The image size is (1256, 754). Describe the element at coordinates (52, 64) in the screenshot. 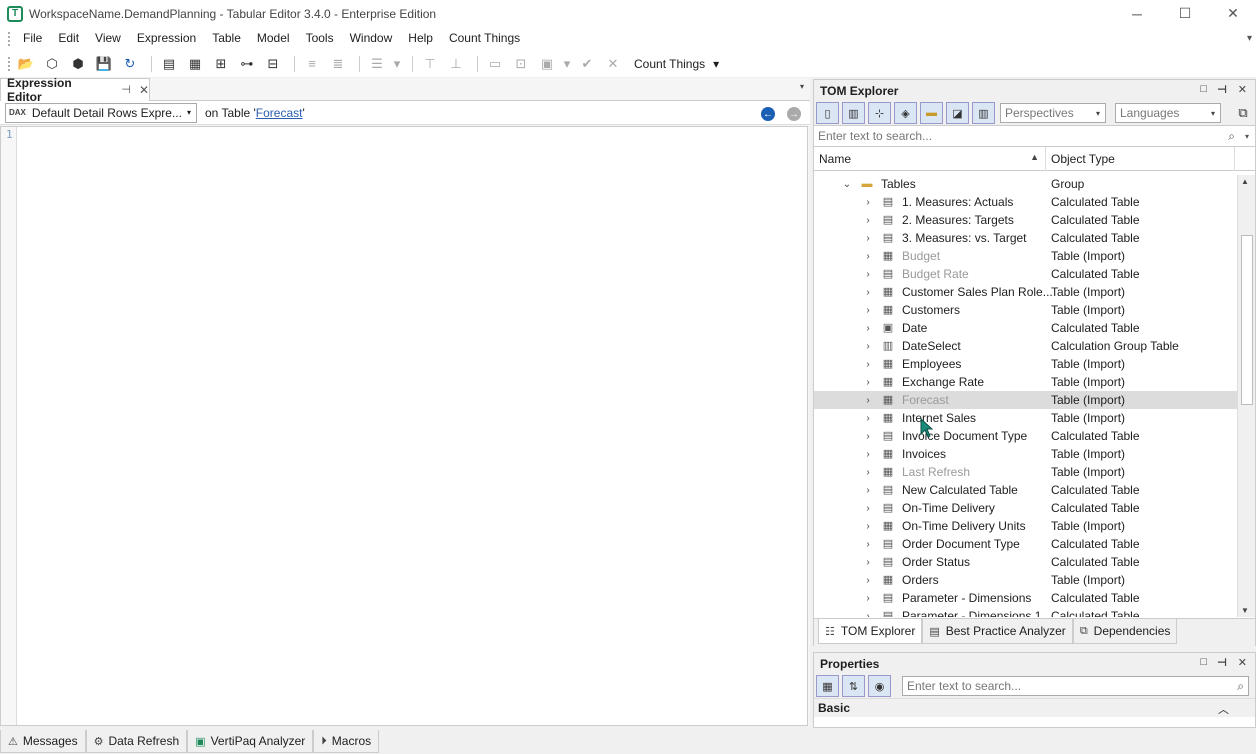

I see `new-model-icon: ⬡` at that location.